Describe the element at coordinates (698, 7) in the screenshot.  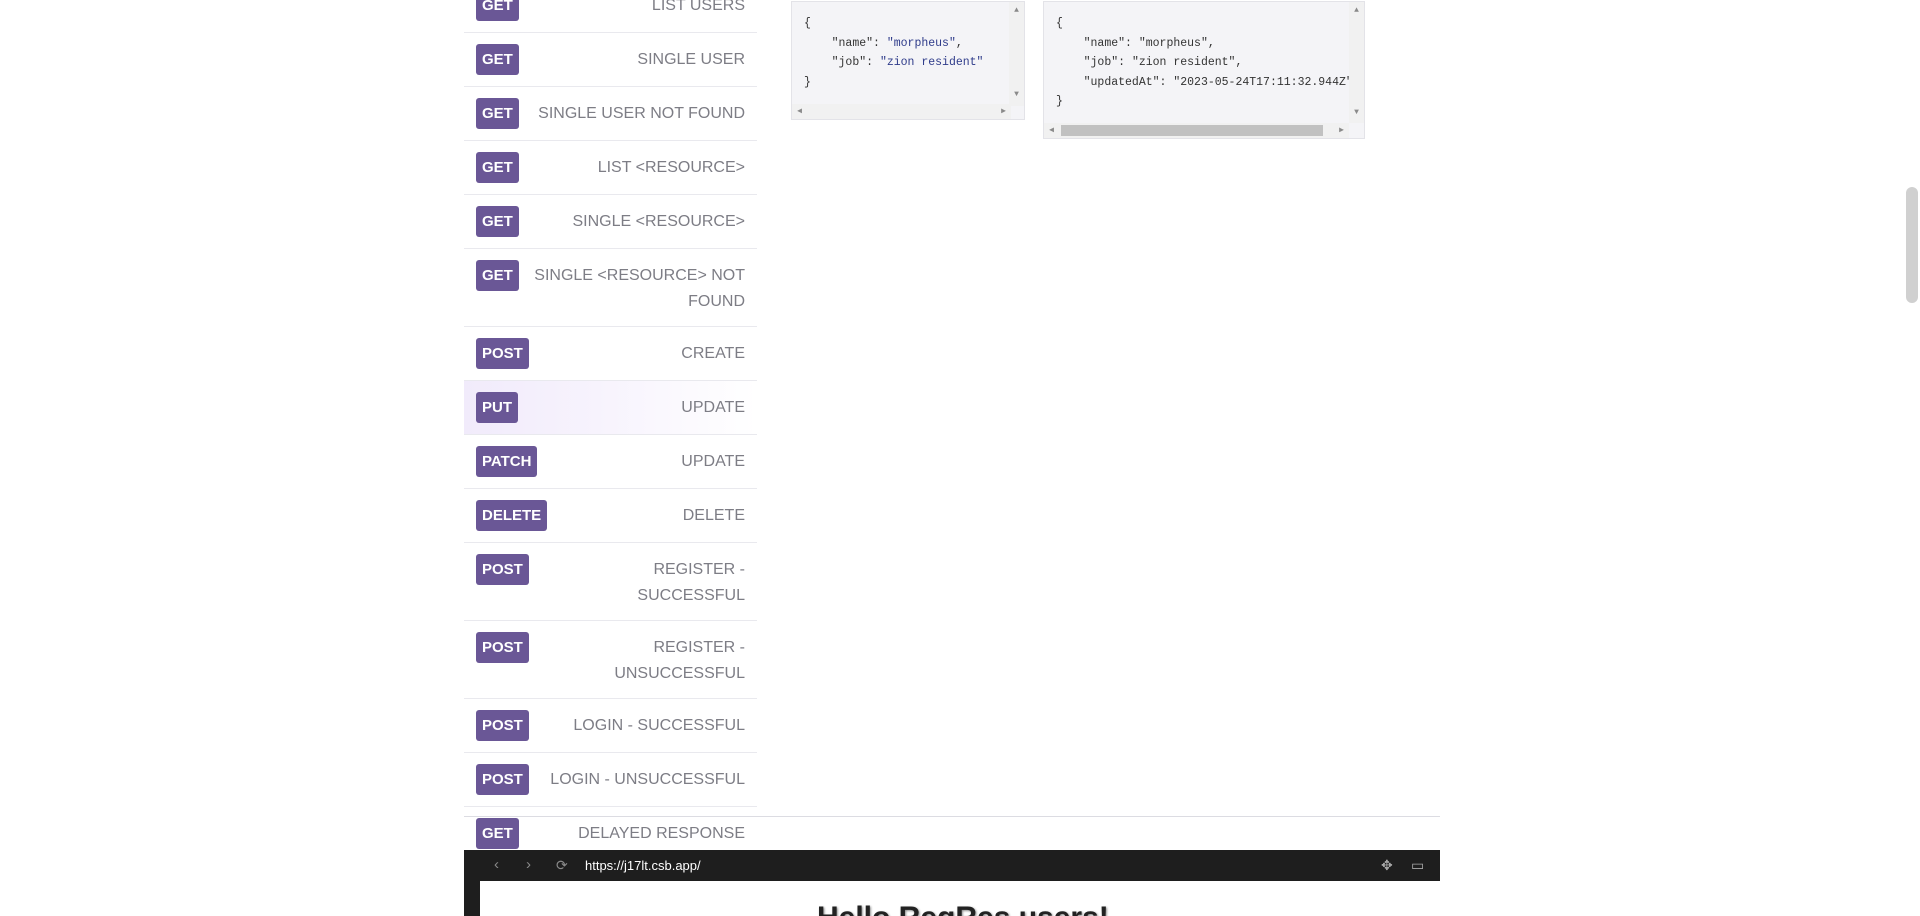
I see `endpoint-name: LIST USERS` at that location.